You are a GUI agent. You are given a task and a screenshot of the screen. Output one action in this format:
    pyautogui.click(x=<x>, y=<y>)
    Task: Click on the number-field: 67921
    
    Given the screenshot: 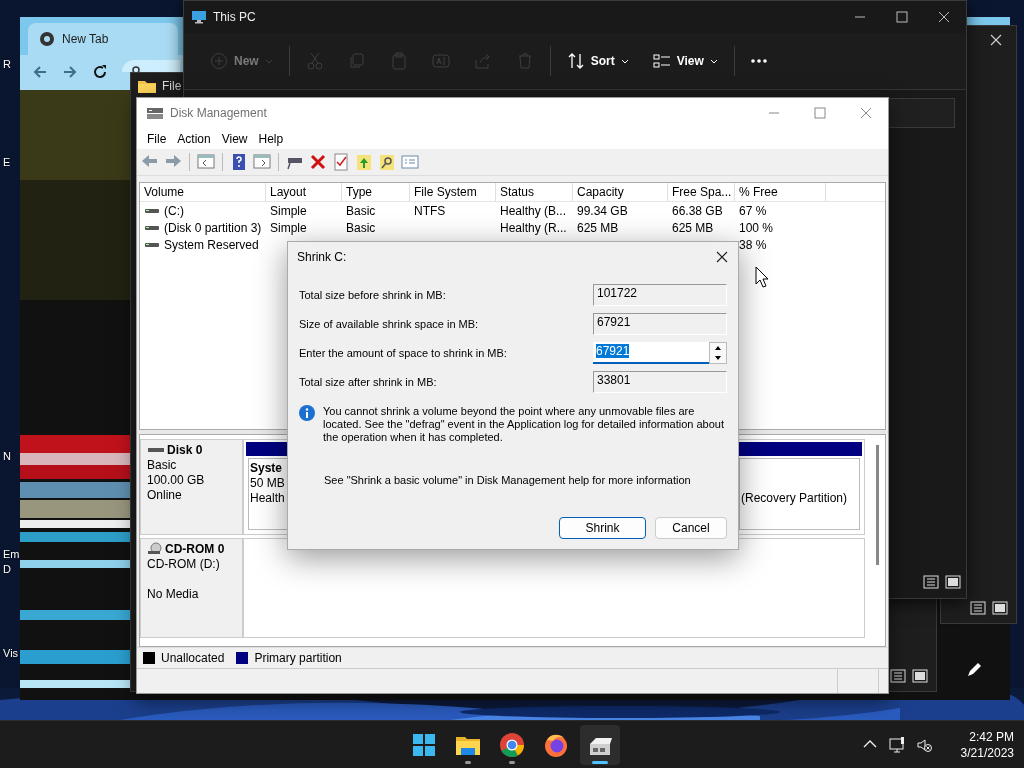 What is the action you would take?
    pyautogui.click(x=651, y=353)
    